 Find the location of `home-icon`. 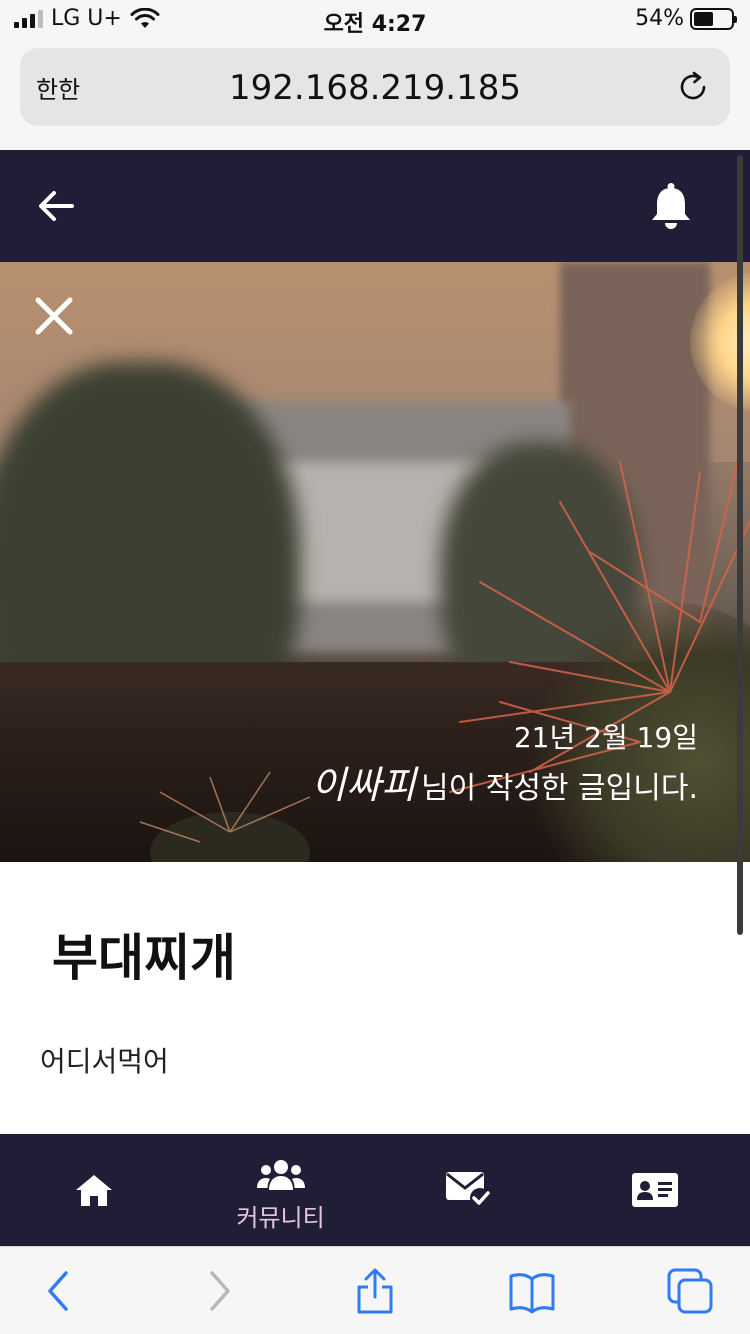

home-icon is located at coordinates (94, 1190).